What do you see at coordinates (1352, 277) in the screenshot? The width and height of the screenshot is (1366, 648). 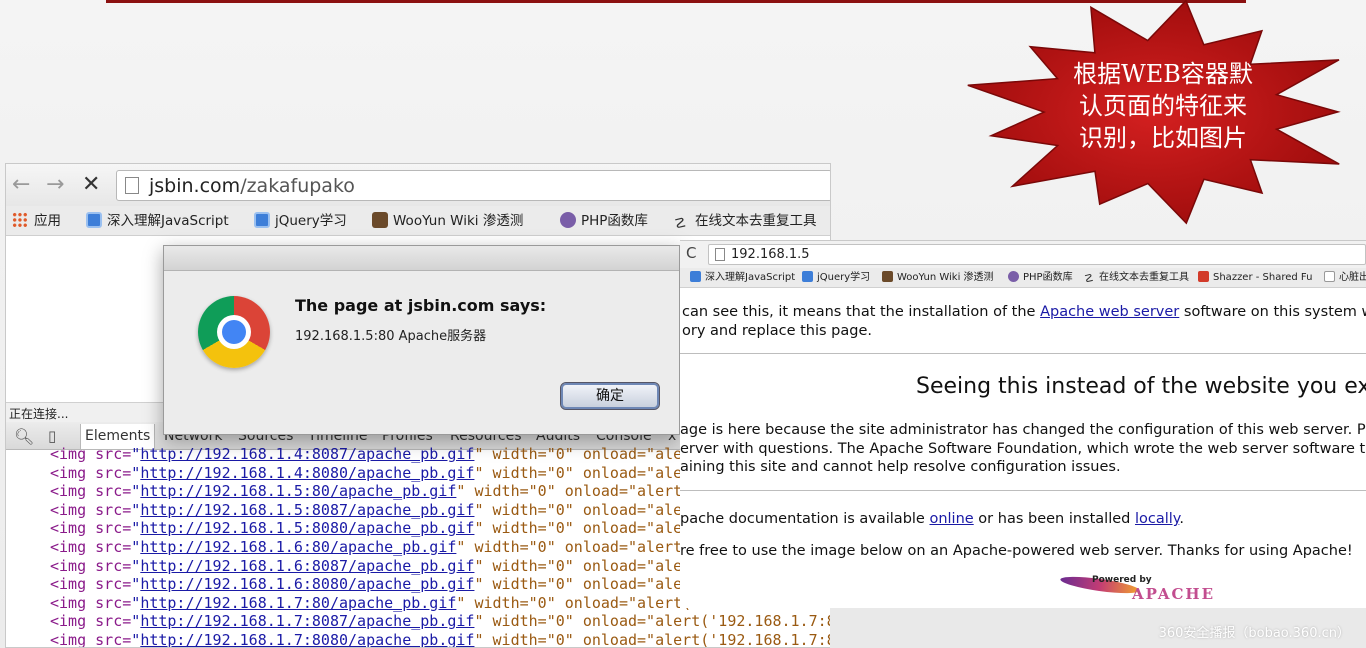 I see `bookmark-label: 心脏出` at bounding box center [1352, 277].